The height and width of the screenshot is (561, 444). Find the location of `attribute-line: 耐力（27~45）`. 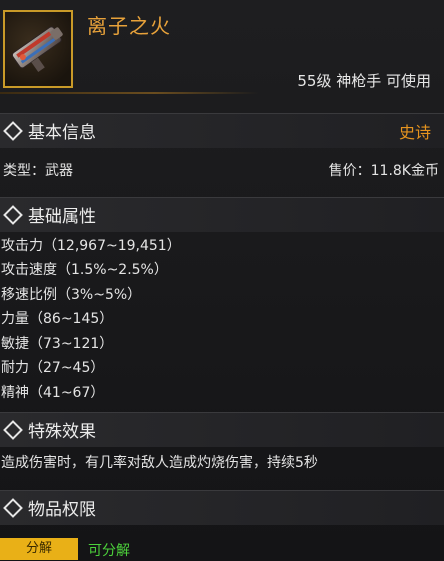

attribute-line: 耐力（27~45） is located at coordinates (53, 368).